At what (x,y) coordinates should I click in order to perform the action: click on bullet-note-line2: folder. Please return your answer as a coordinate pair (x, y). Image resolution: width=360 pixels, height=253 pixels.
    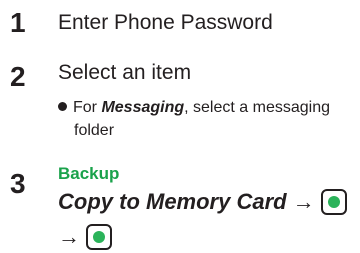
    Looking at the image, I should click on (94, 130).